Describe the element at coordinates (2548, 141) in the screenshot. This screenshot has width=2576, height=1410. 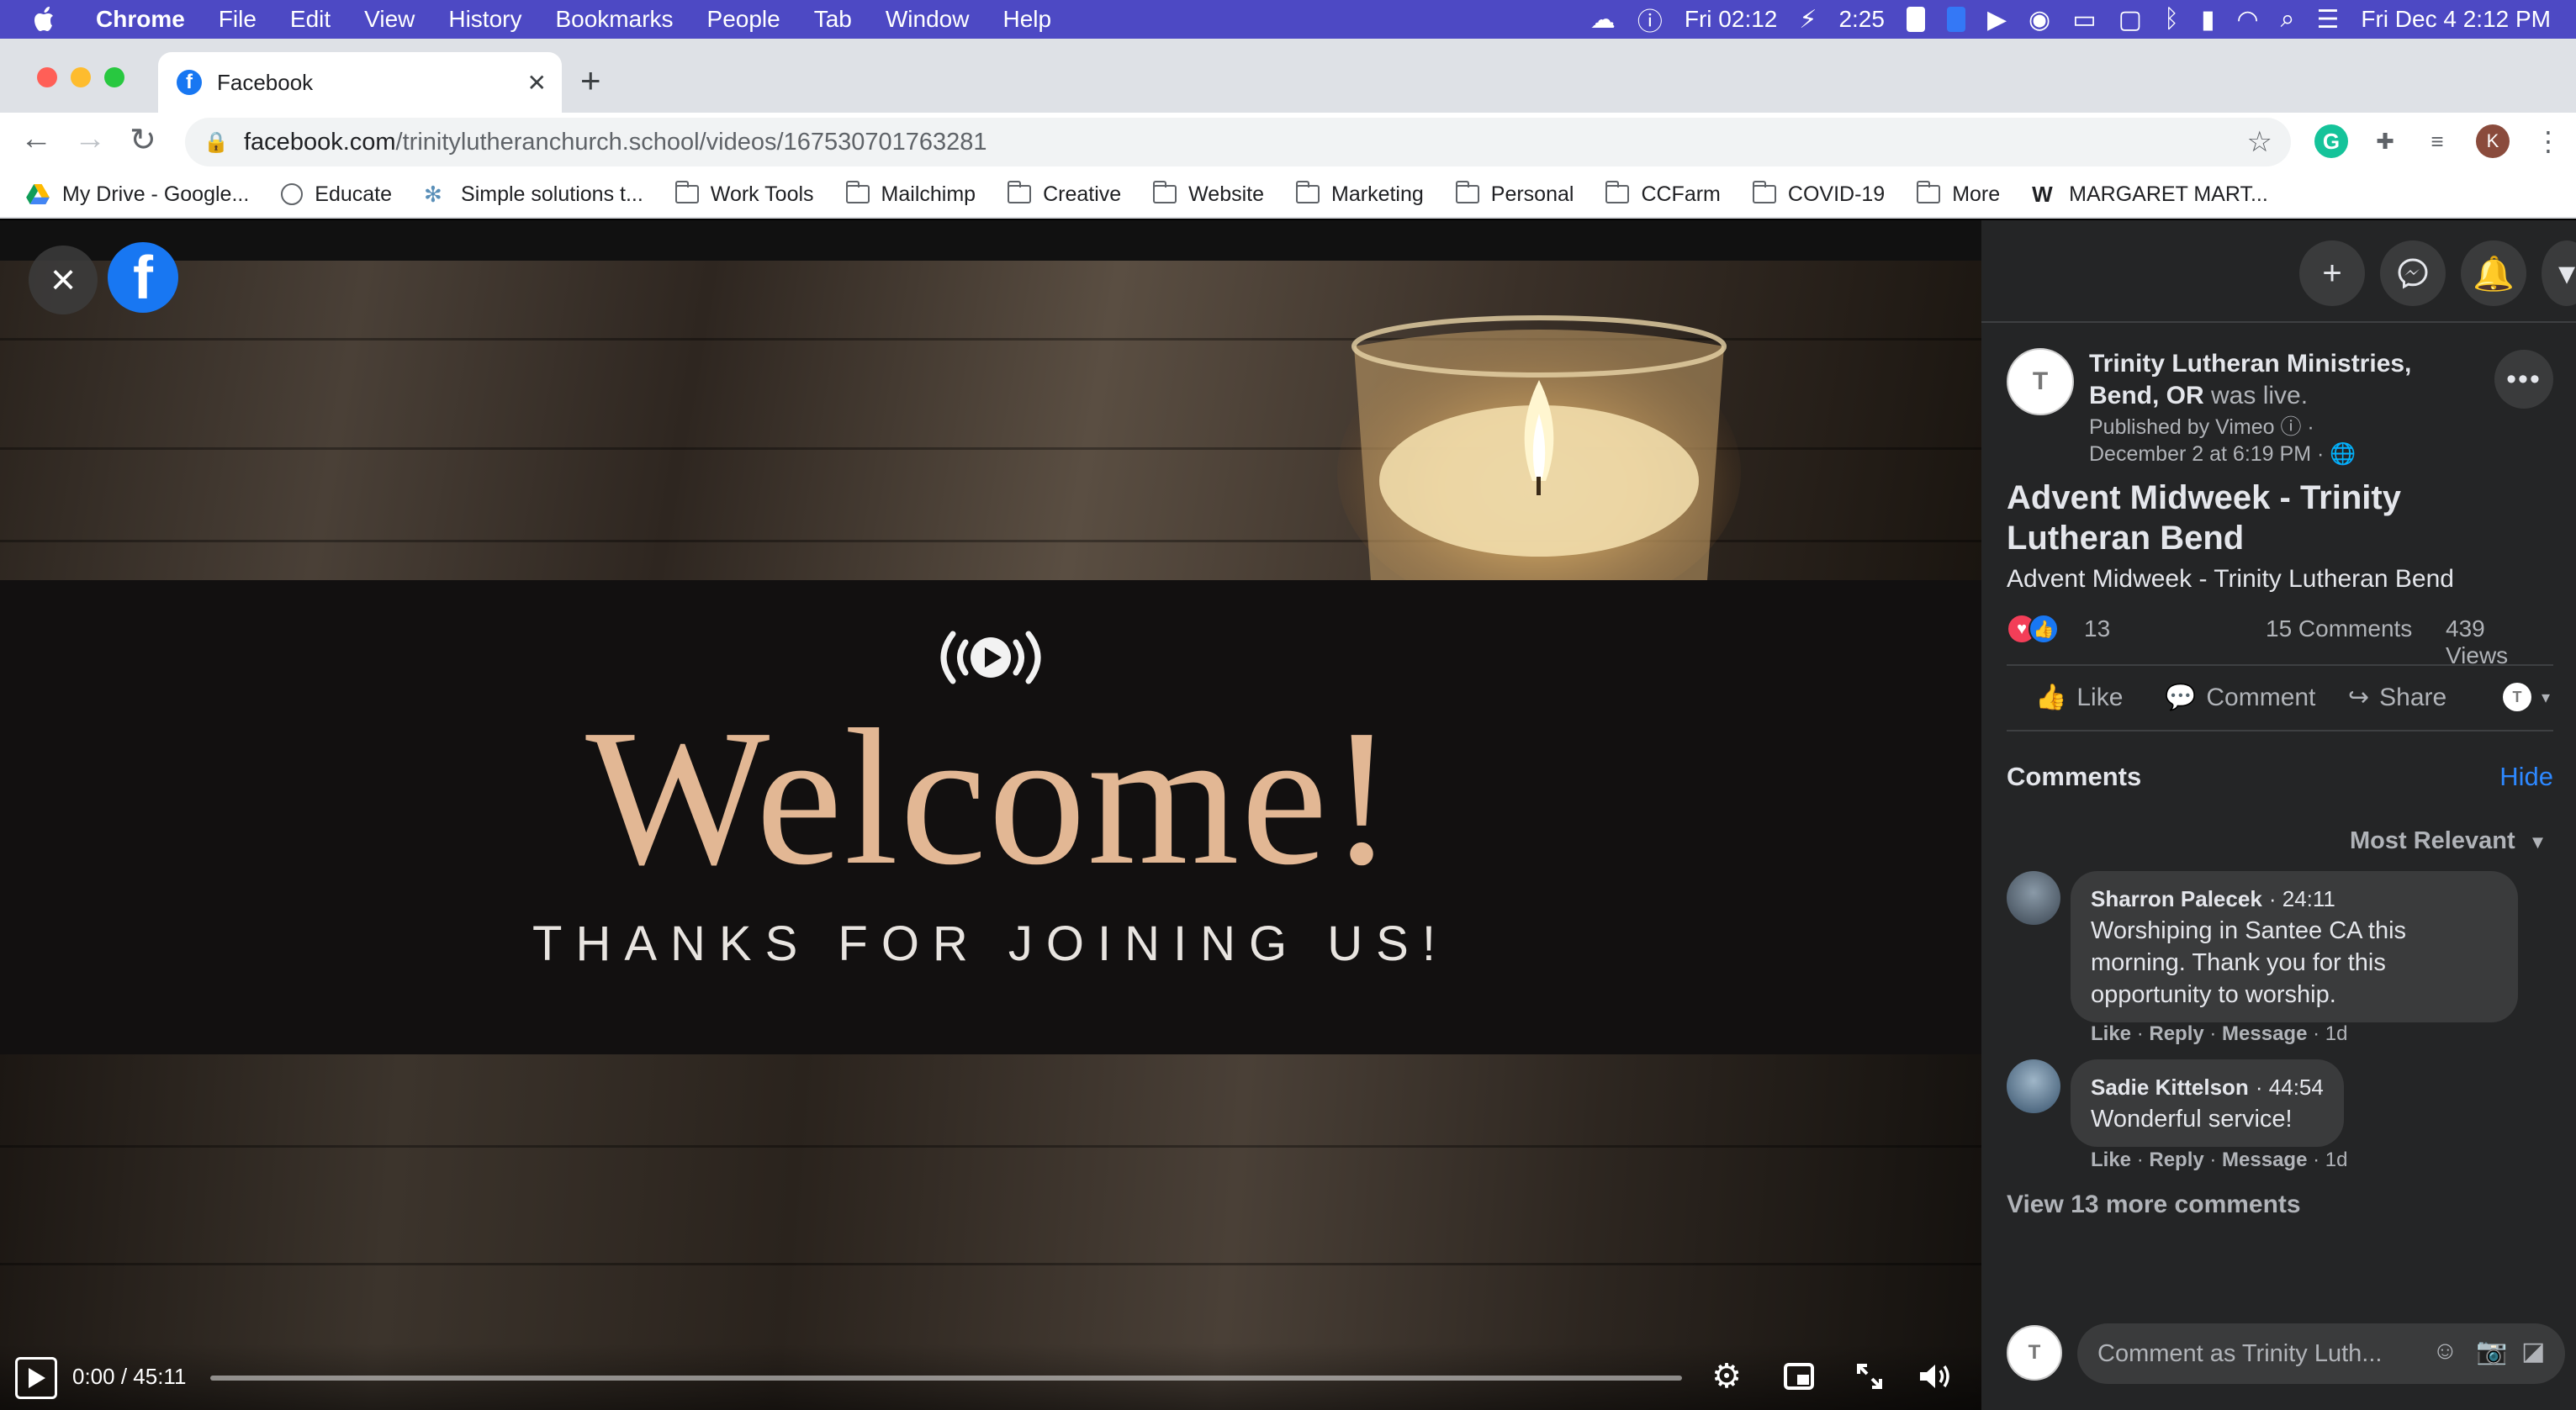
I see `chrome-menu-icon: ⋮` at that location.